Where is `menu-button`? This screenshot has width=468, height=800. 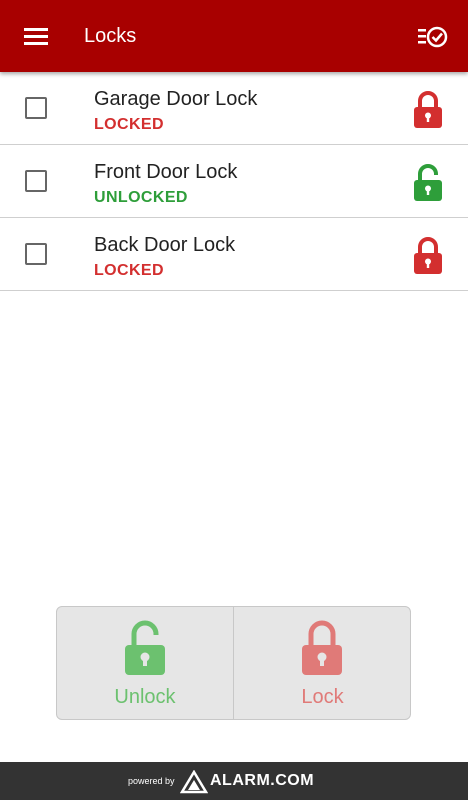
menu-button is located at coordinates (36, 36).